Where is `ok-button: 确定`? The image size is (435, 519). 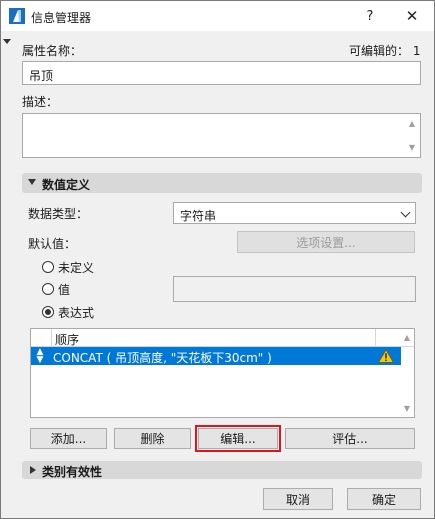 ok-button: 确定 is located at coordinates (384, 499).